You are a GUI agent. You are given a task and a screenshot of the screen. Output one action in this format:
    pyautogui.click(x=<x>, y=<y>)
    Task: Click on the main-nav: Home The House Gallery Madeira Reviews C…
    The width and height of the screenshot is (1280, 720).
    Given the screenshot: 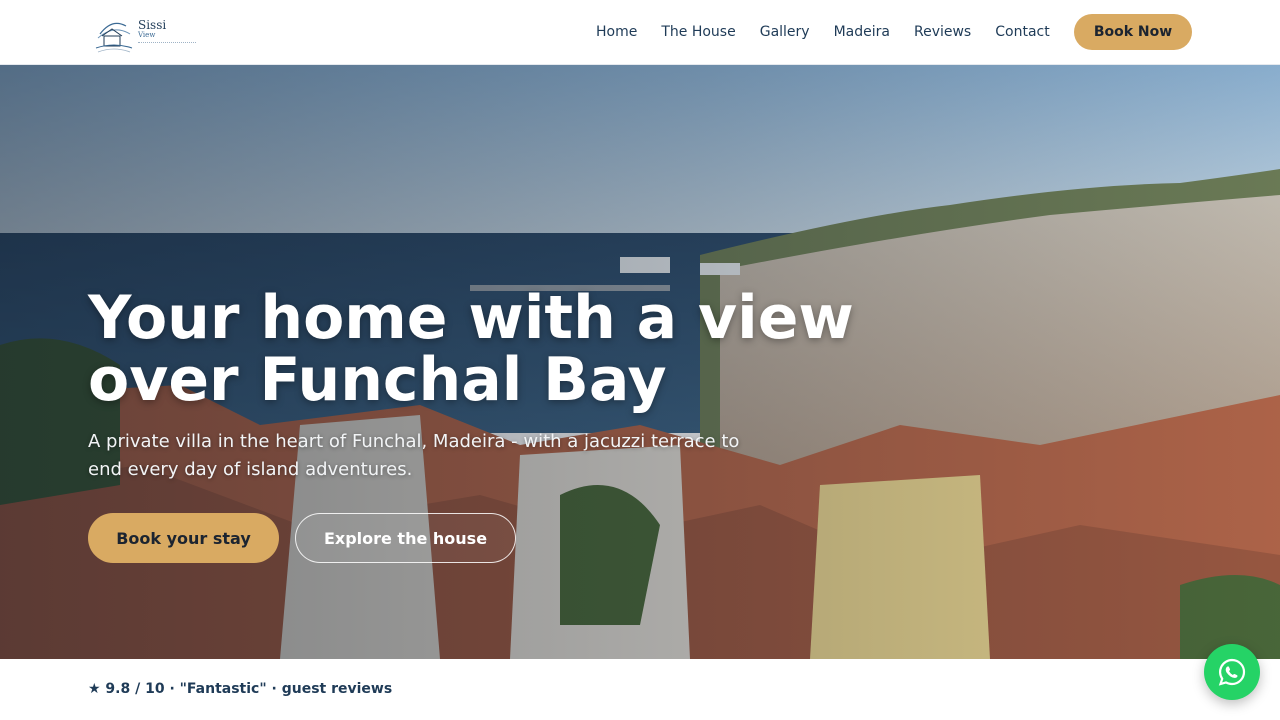 What is the action you would take?
    pyautogui.click(x=835, y=32)
    